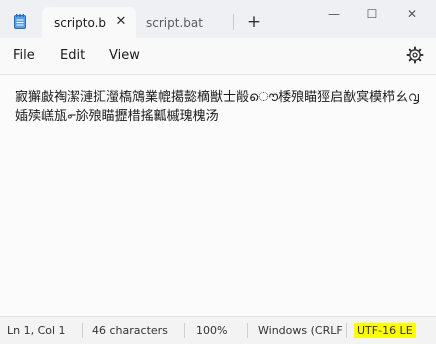  Describe the element at coordinates (254, 22) in the screenshot. I see `new-tab-button: +` at that location.